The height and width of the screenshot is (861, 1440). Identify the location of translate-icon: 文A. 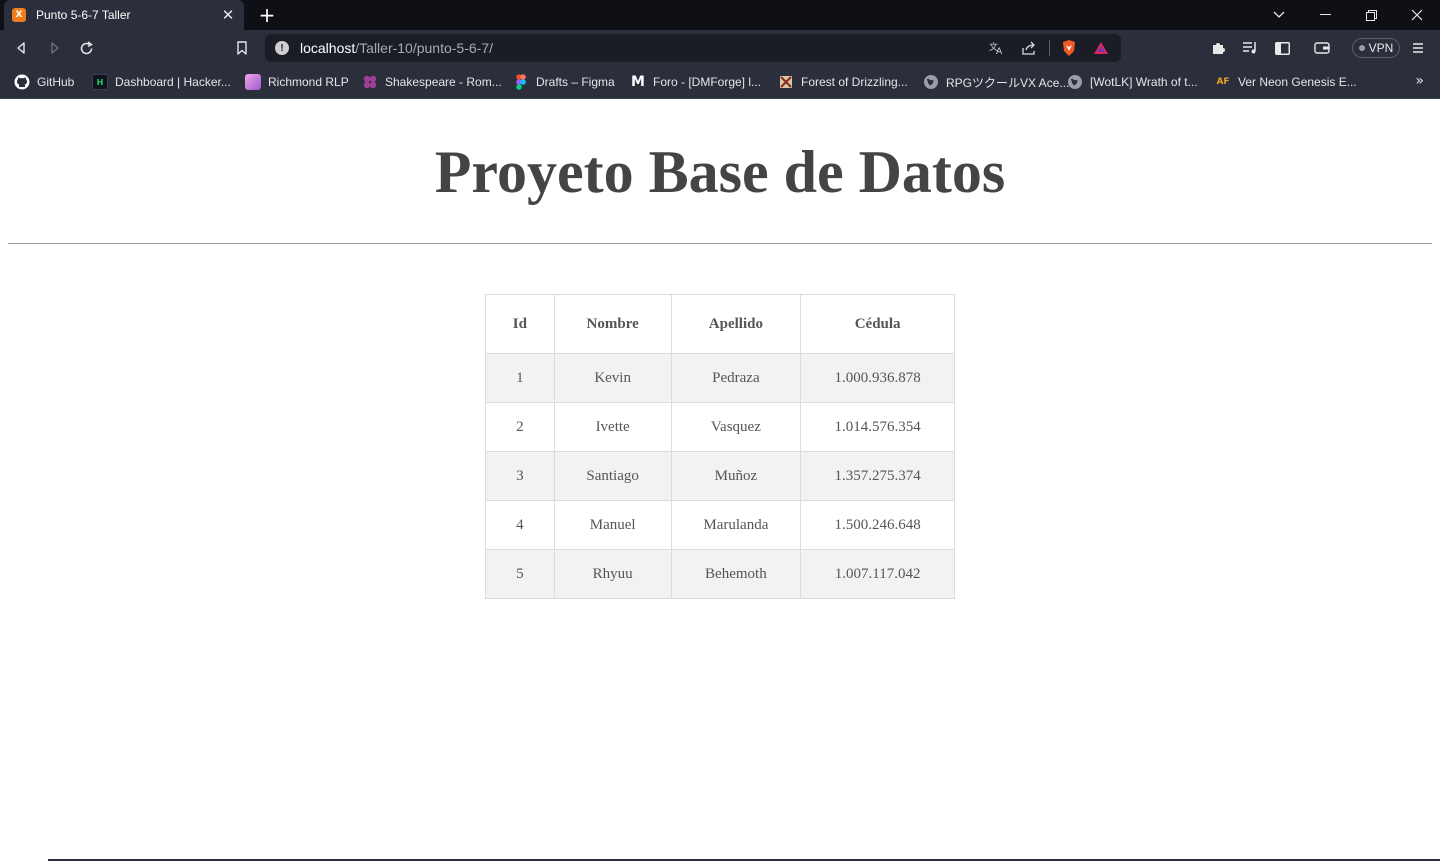
(997, 48).